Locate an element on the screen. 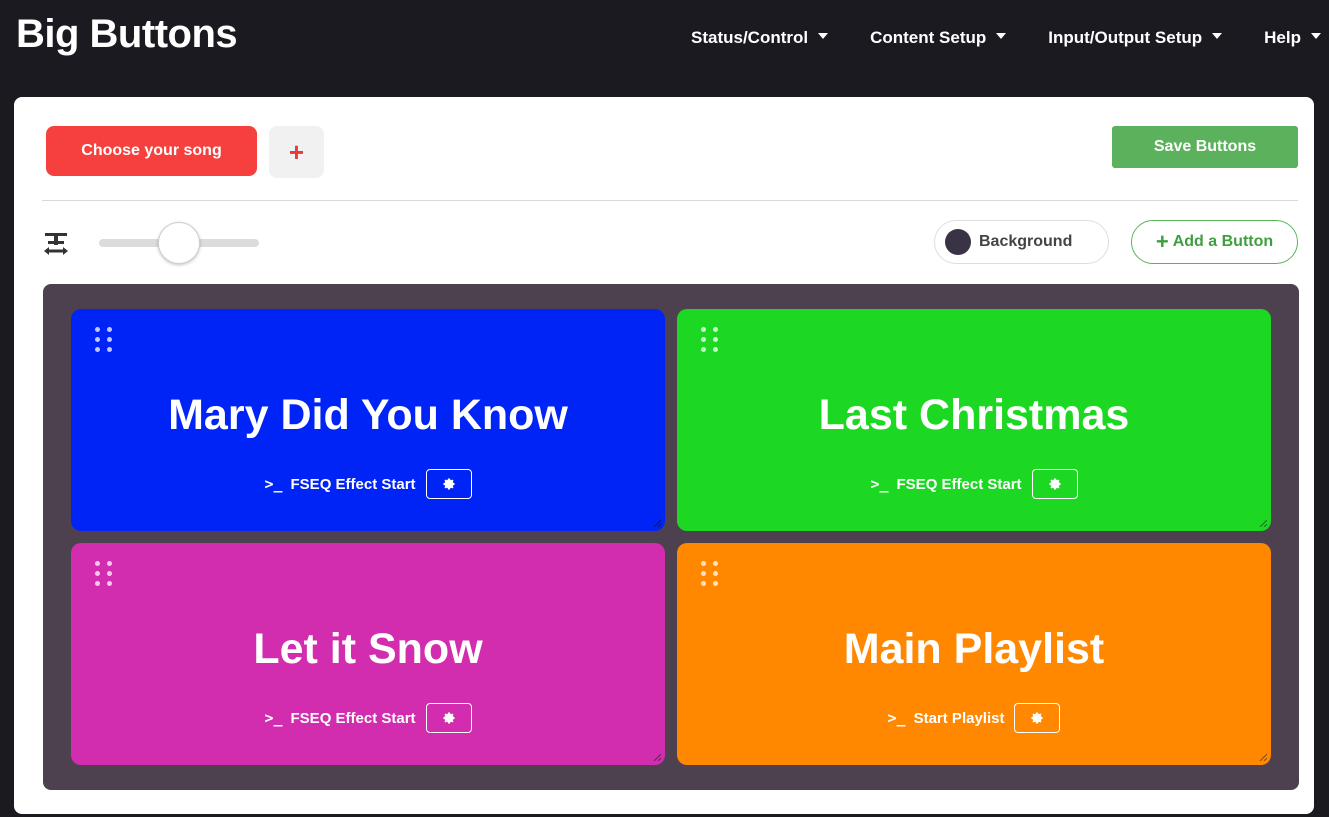  nav-help: Help is located at coordinates (1292, 38).